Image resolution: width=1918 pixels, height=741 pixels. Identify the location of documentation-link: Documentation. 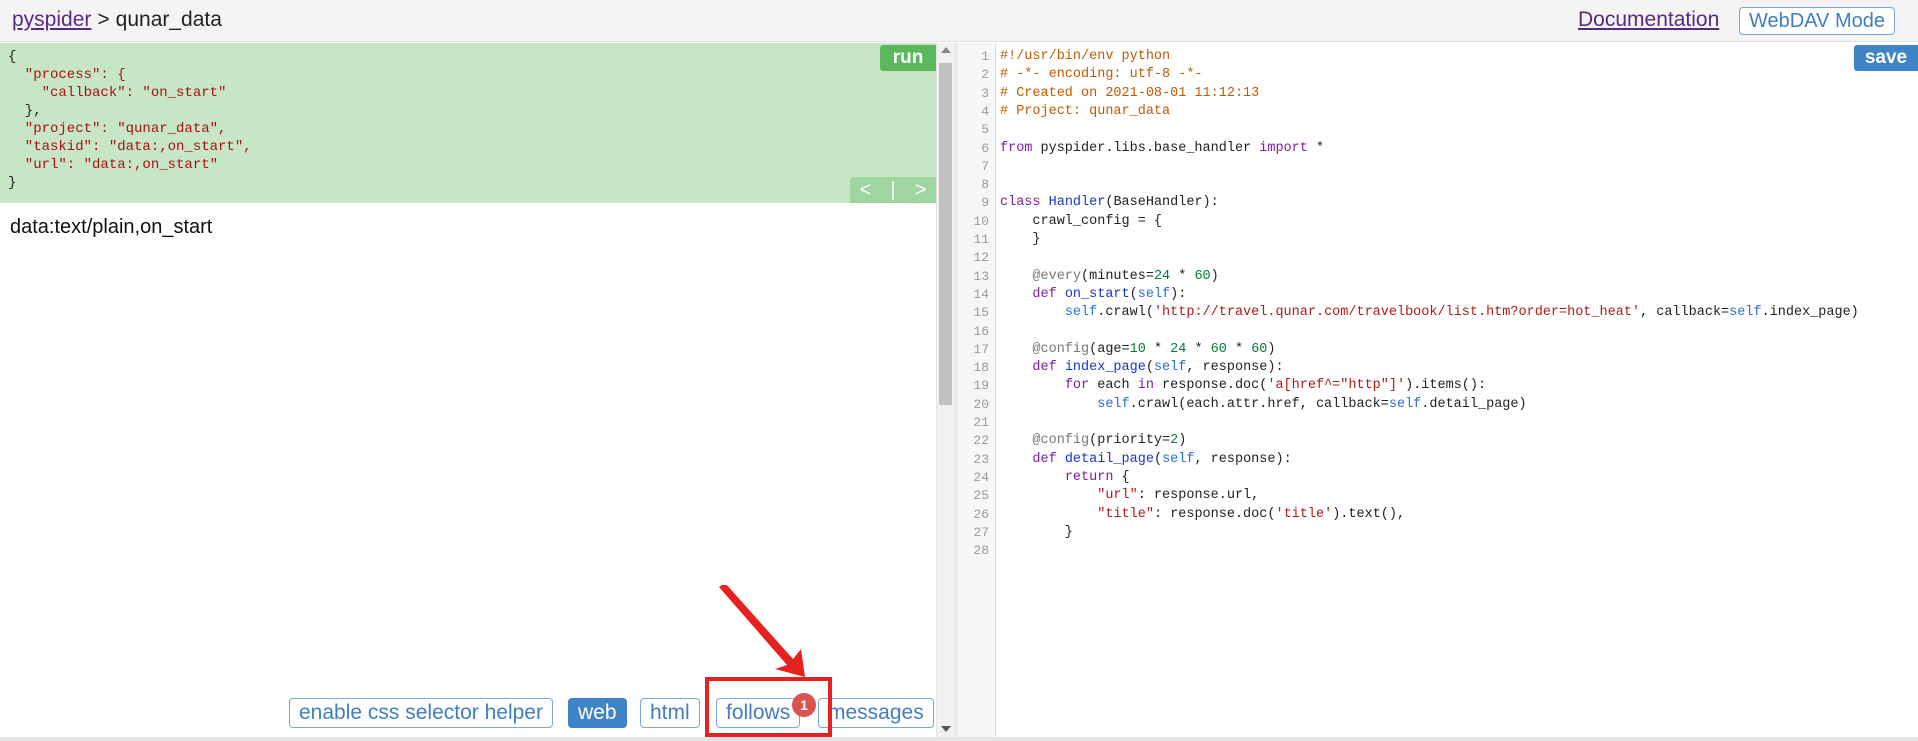
(1648, 20).